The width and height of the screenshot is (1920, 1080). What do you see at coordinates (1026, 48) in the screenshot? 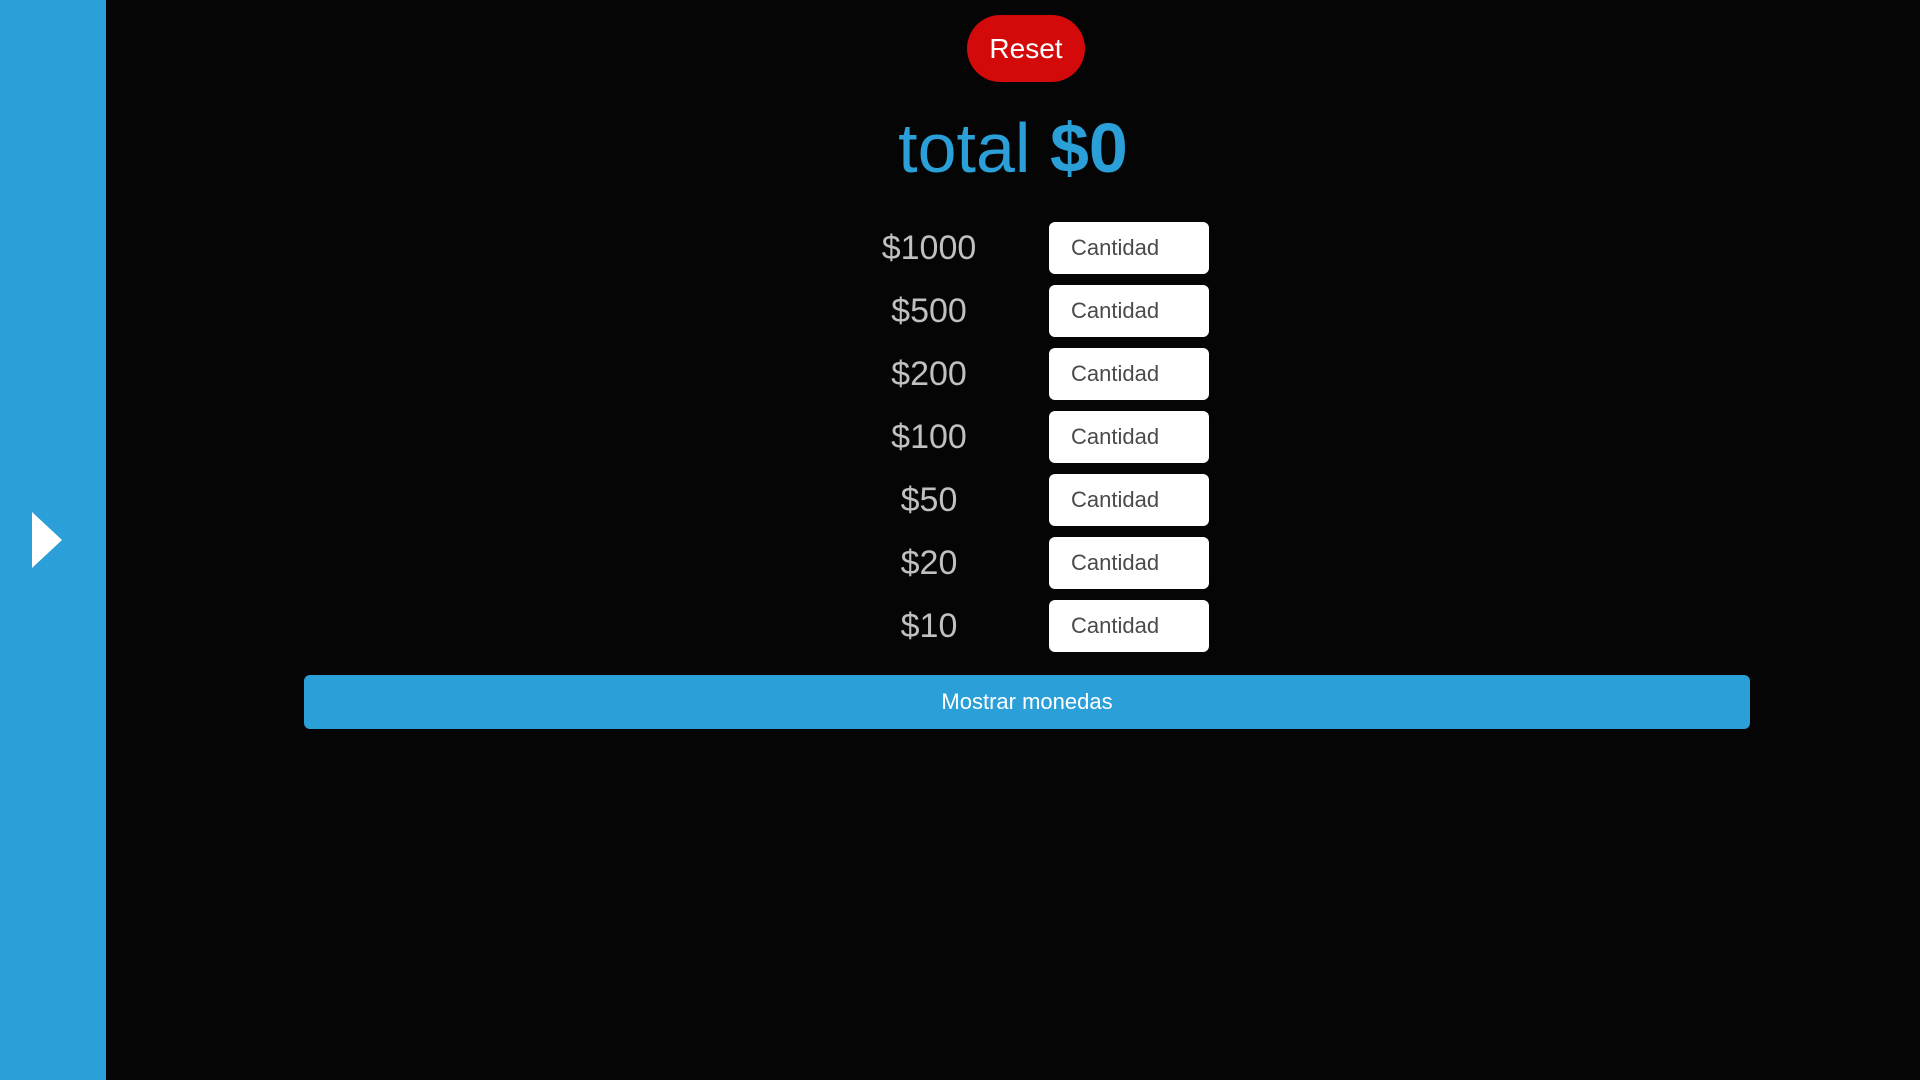
I see `reset-button: Reset` at bounding box center [1026, 48].